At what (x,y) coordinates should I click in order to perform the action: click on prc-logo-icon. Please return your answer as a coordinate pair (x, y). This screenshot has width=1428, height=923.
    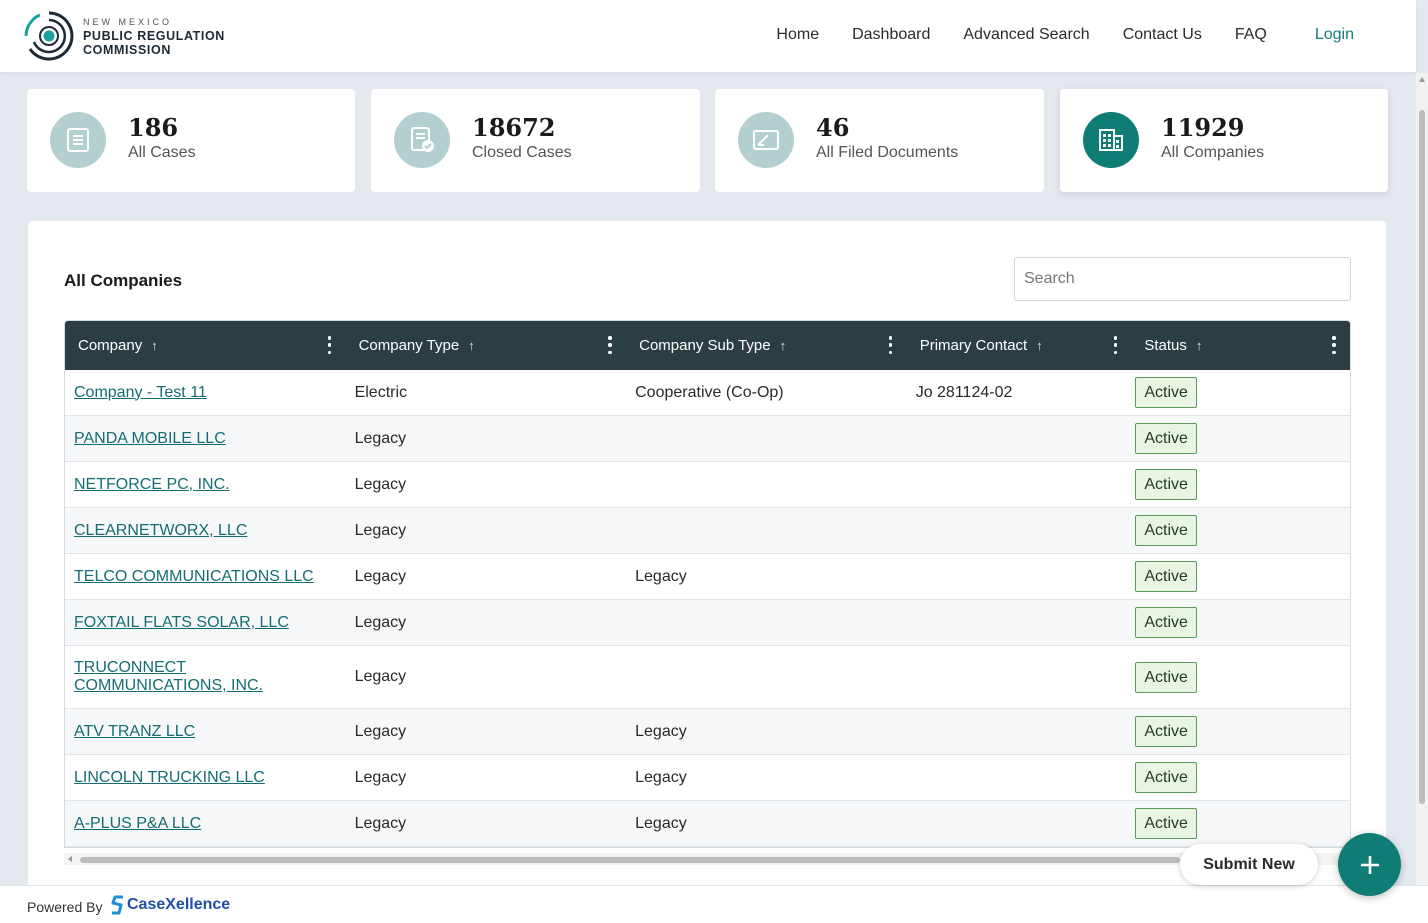
    Looking at the image, I should click on (49, 36).